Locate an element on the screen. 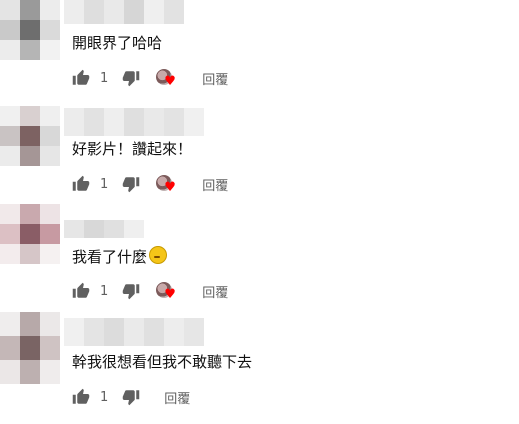  comment-actions: 1 回覆 is located at coordinates (131, 397).